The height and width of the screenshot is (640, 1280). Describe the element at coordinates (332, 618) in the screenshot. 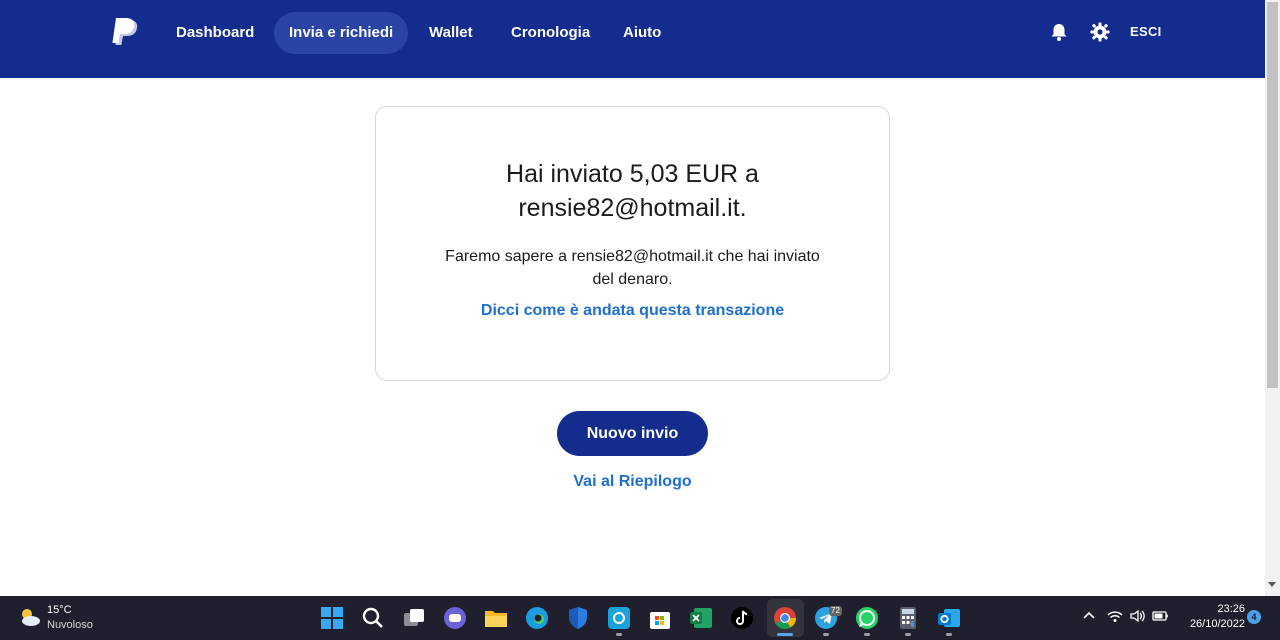

I see `windows-start-icon` at that location.